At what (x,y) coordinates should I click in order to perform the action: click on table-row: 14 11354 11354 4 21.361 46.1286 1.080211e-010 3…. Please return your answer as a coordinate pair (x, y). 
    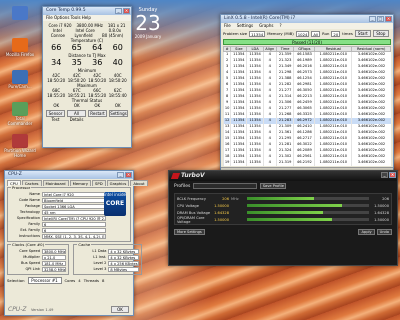
    Looking at the image, I should click on (306, 132).